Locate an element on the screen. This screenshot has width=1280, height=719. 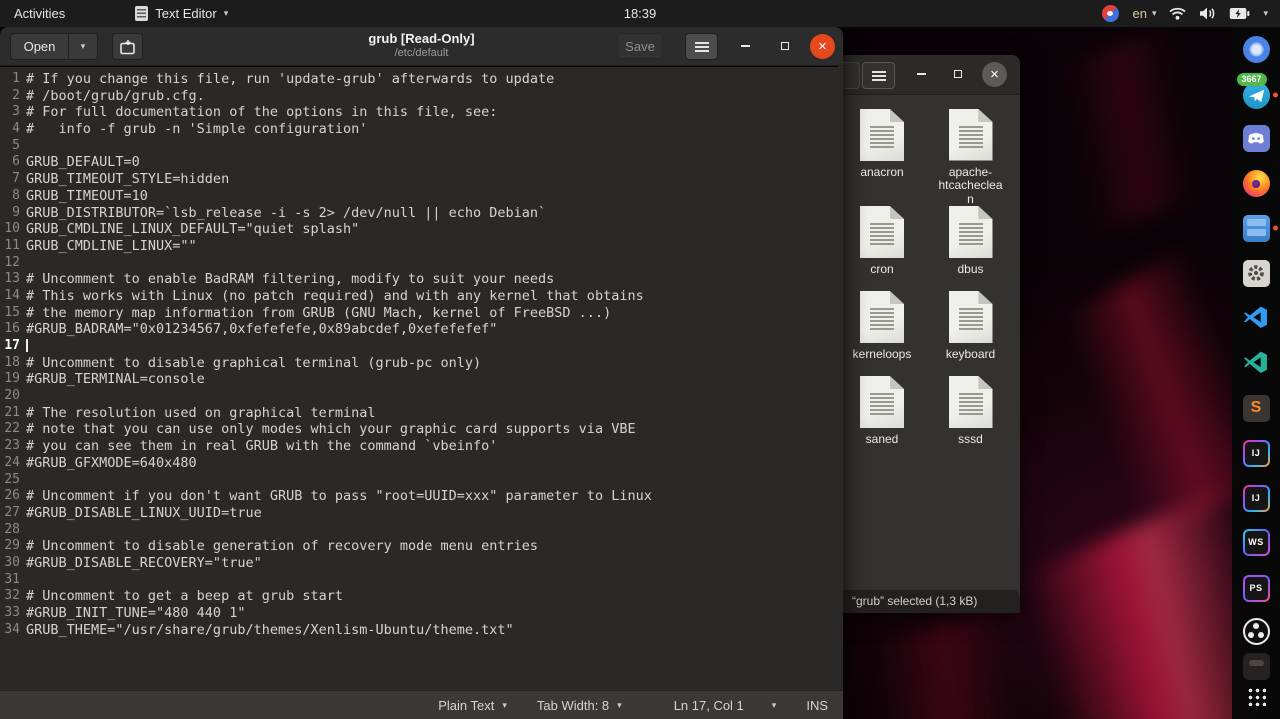
app-menu: Text Editor ▾ is located at coordinates (181, 13).